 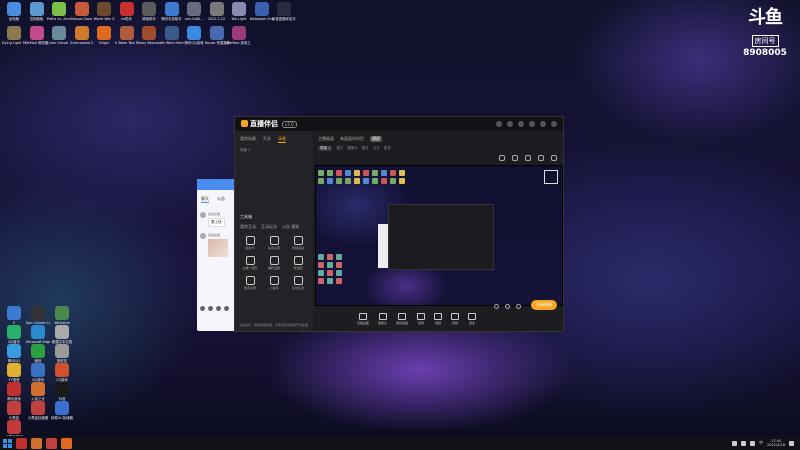 I want to click on record-icon, so click(x=528, y=158).